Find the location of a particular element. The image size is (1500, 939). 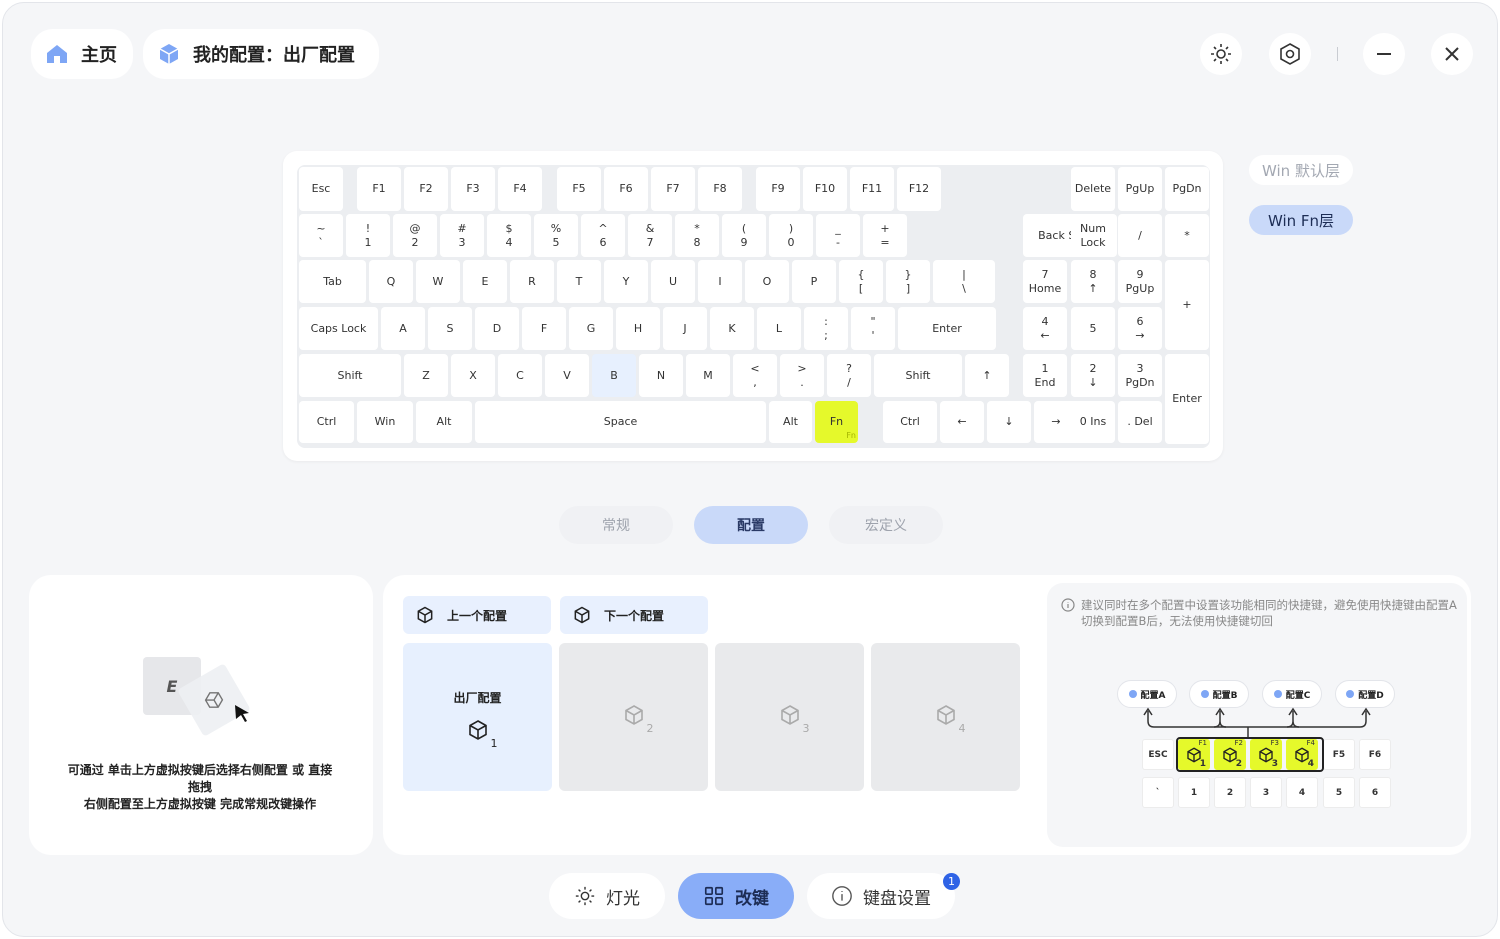

key-r: R is located at coordinates (532, 281).